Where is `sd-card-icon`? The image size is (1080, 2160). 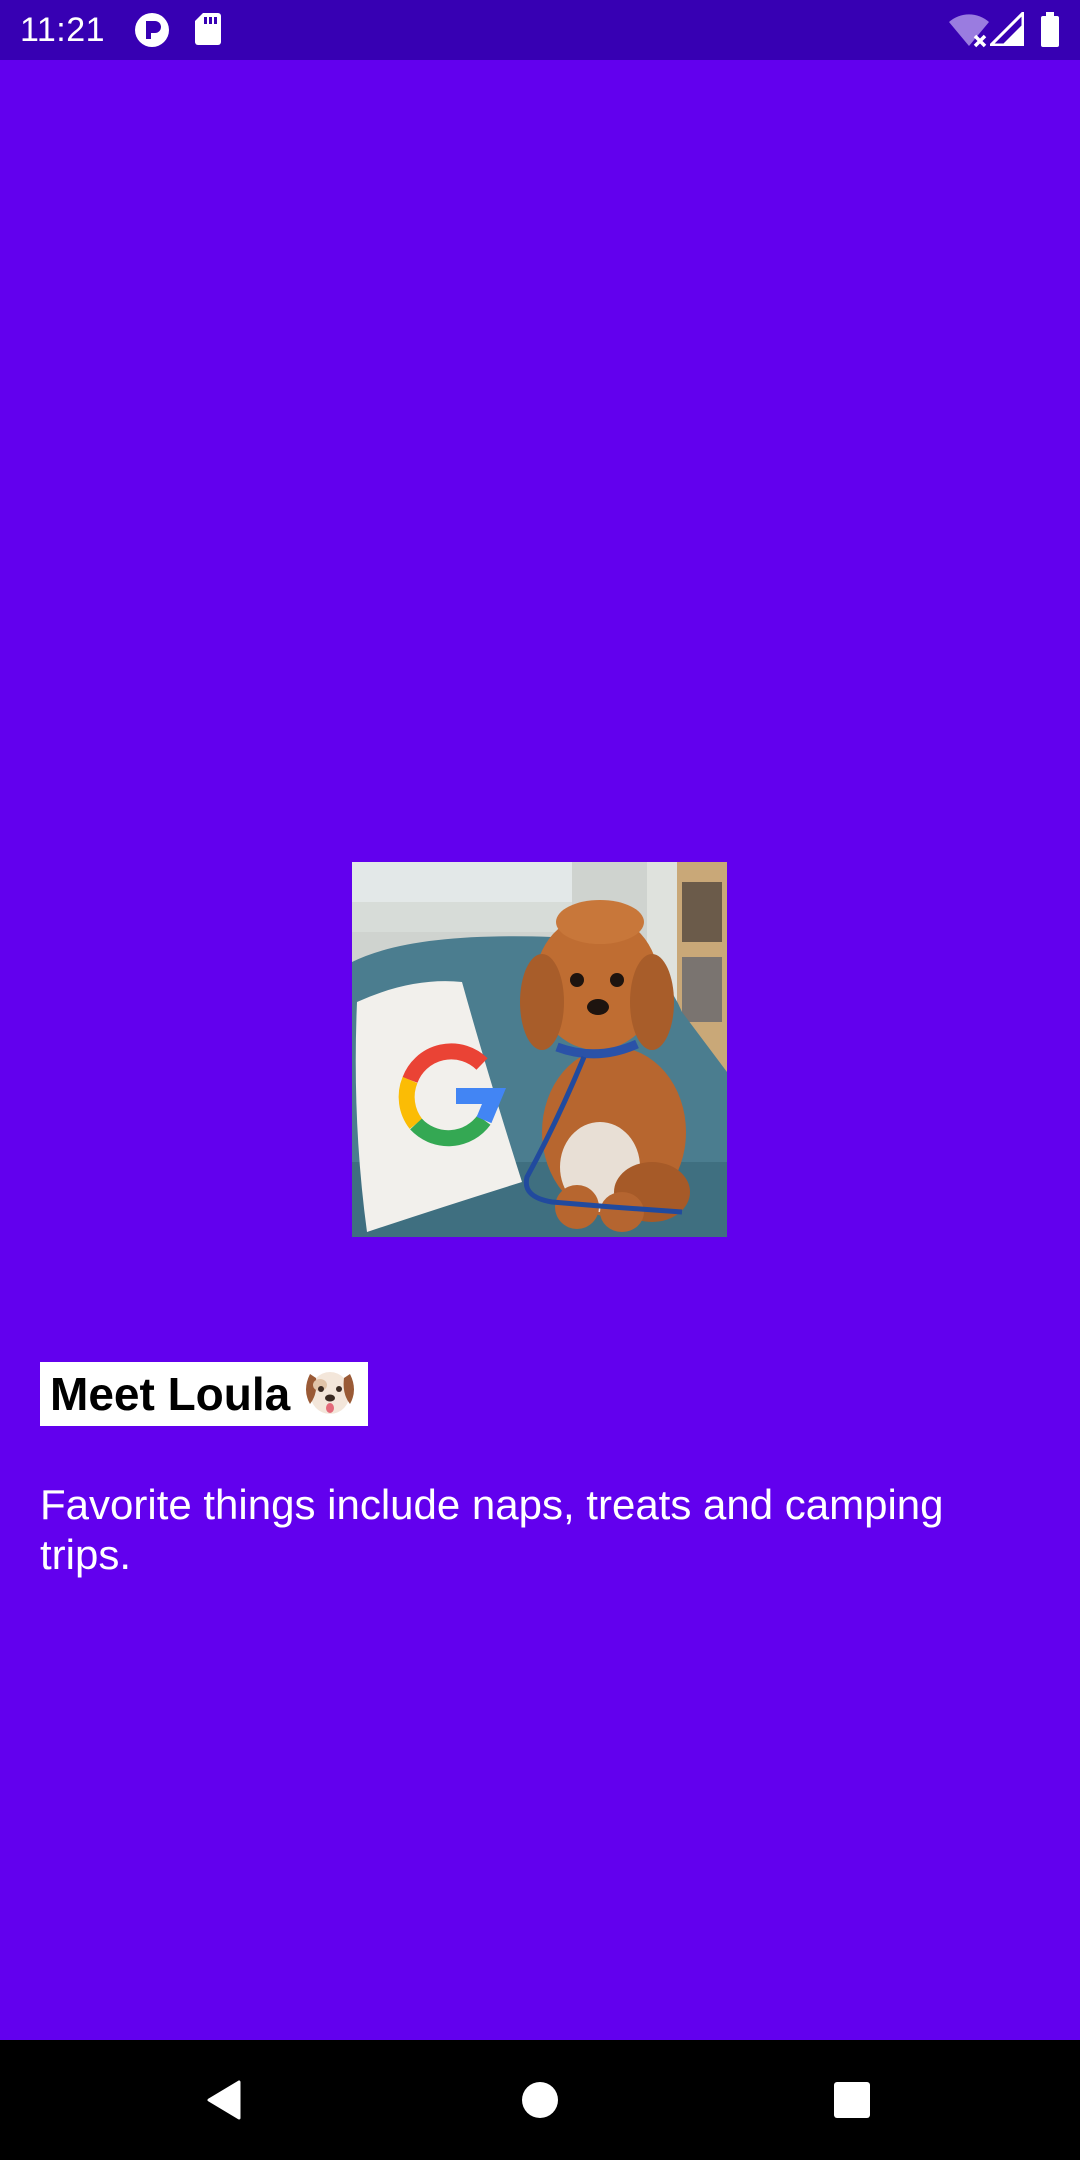 sd-card-icon is located at coordinates (208, 31).